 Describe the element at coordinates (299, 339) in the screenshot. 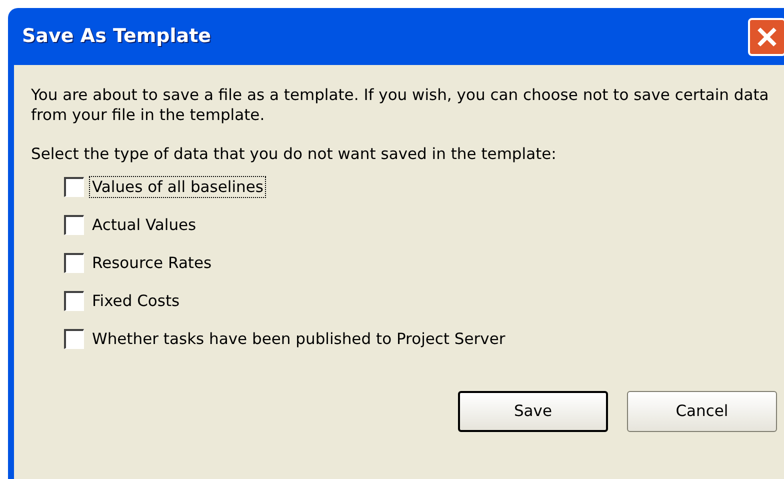

I see `option-label: Whether tasks have been published to Project Server` at that location.